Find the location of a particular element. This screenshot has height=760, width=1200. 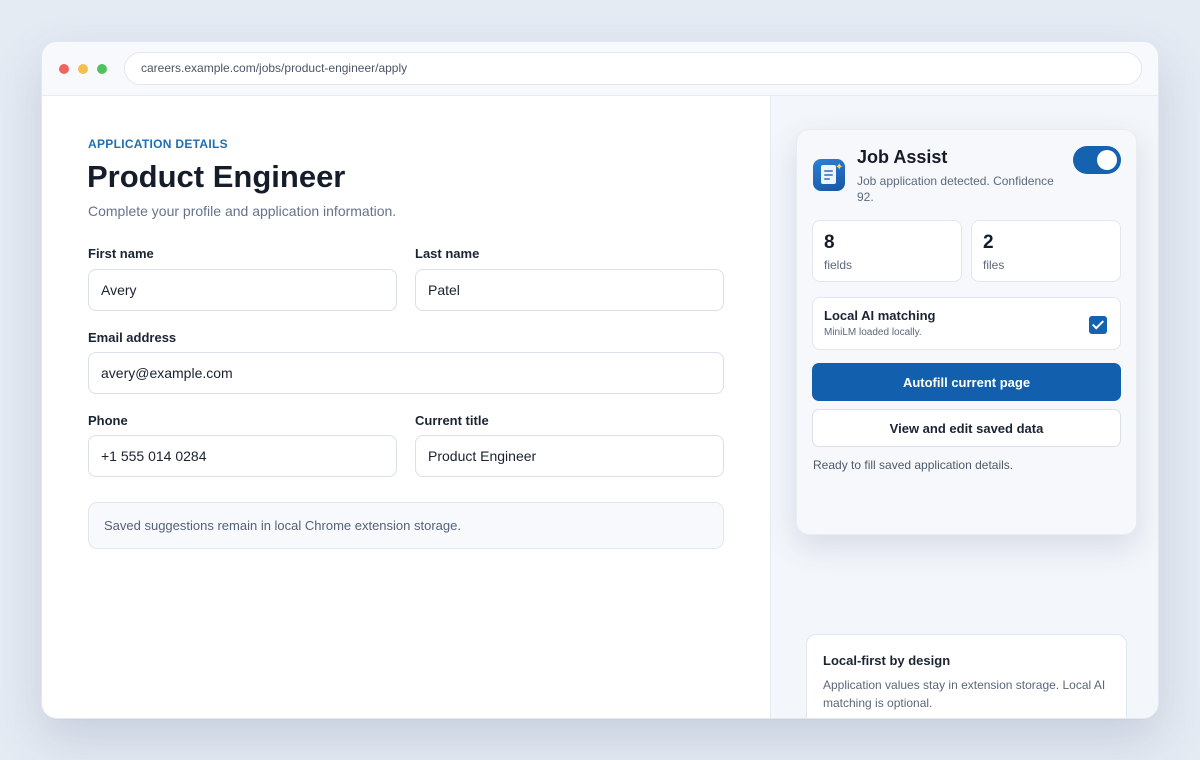

email-field is located at coordinates (406, 373).